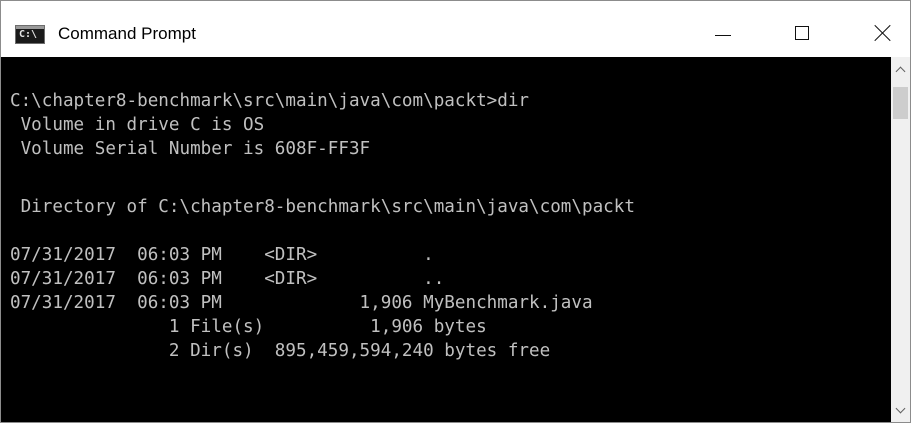 This screenshot has width=911, height=423. I want to click on console-line: 07/31/2017 06:03 PM <DIR> ., so click(222, 255).